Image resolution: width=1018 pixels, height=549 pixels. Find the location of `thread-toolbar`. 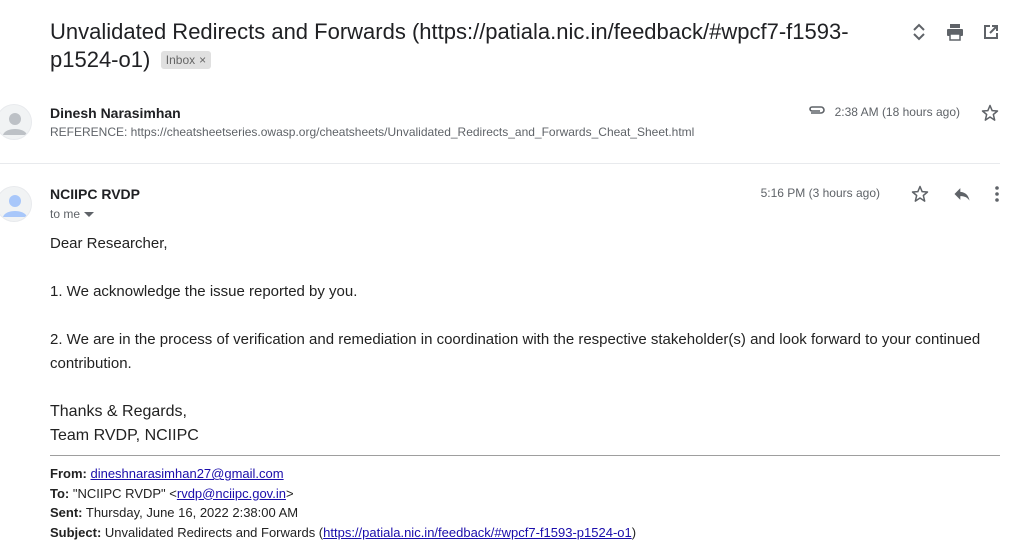

thread-toolbar is located at coordinates (955, 32).